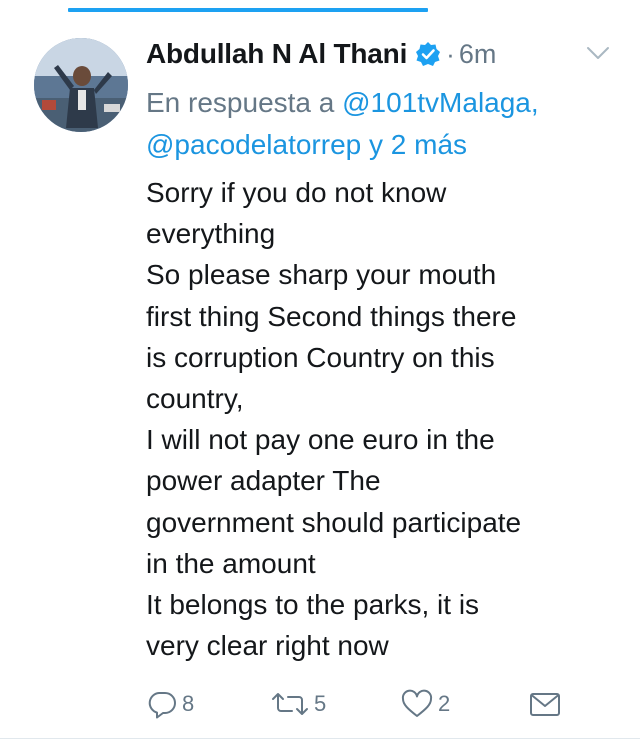 The width and height of the screenshot is (640, 742). Describe the element at coordinates (417, 704) in the screenshot. I see `heart-icon` at that location.